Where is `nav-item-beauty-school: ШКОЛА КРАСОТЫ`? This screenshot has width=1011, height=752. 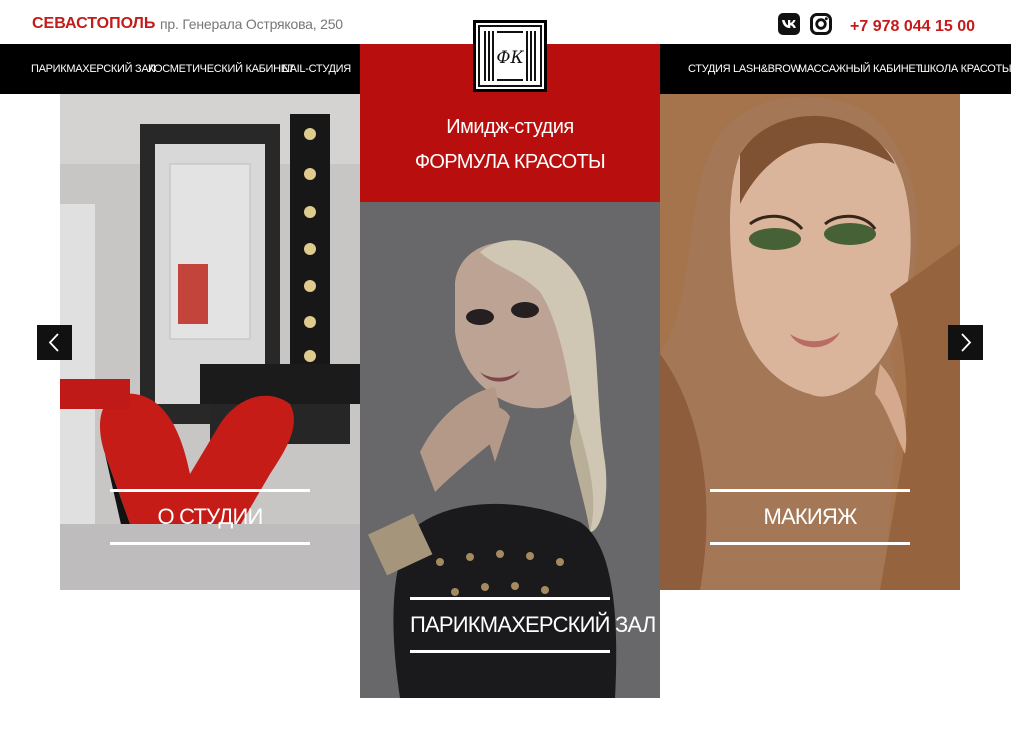 nav-item-beauty-school: ШКОЛА КРАСОТЫ is located at coordinates (965, 69).